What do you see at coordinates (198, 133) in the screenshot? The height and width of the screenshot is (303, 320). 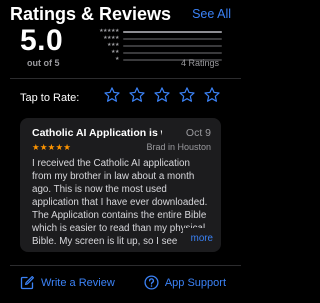 I see `review-date: Oct 9` at bounding box center [198, 133].